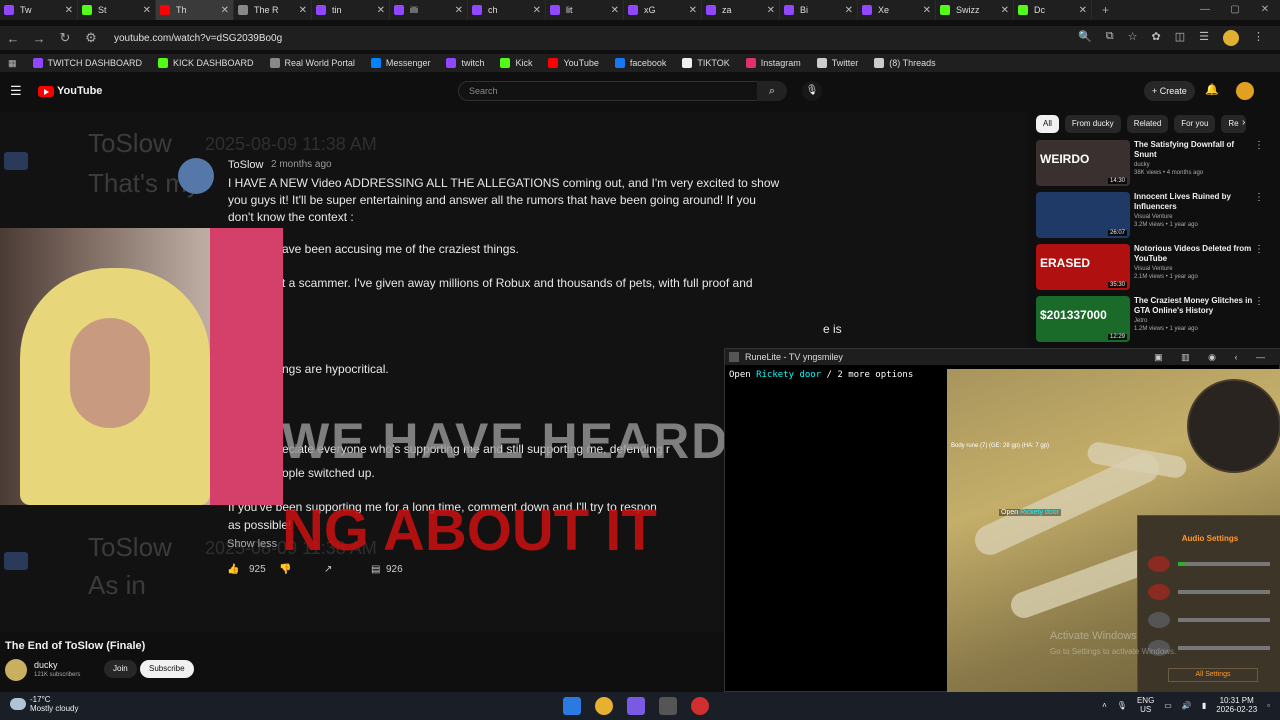 This screenshot has height=720, width=1280. What do you see at coordinates (91, 38) in the screenshot?
I see `site-info-icon: ⚙` at bounding box center [91, 38].